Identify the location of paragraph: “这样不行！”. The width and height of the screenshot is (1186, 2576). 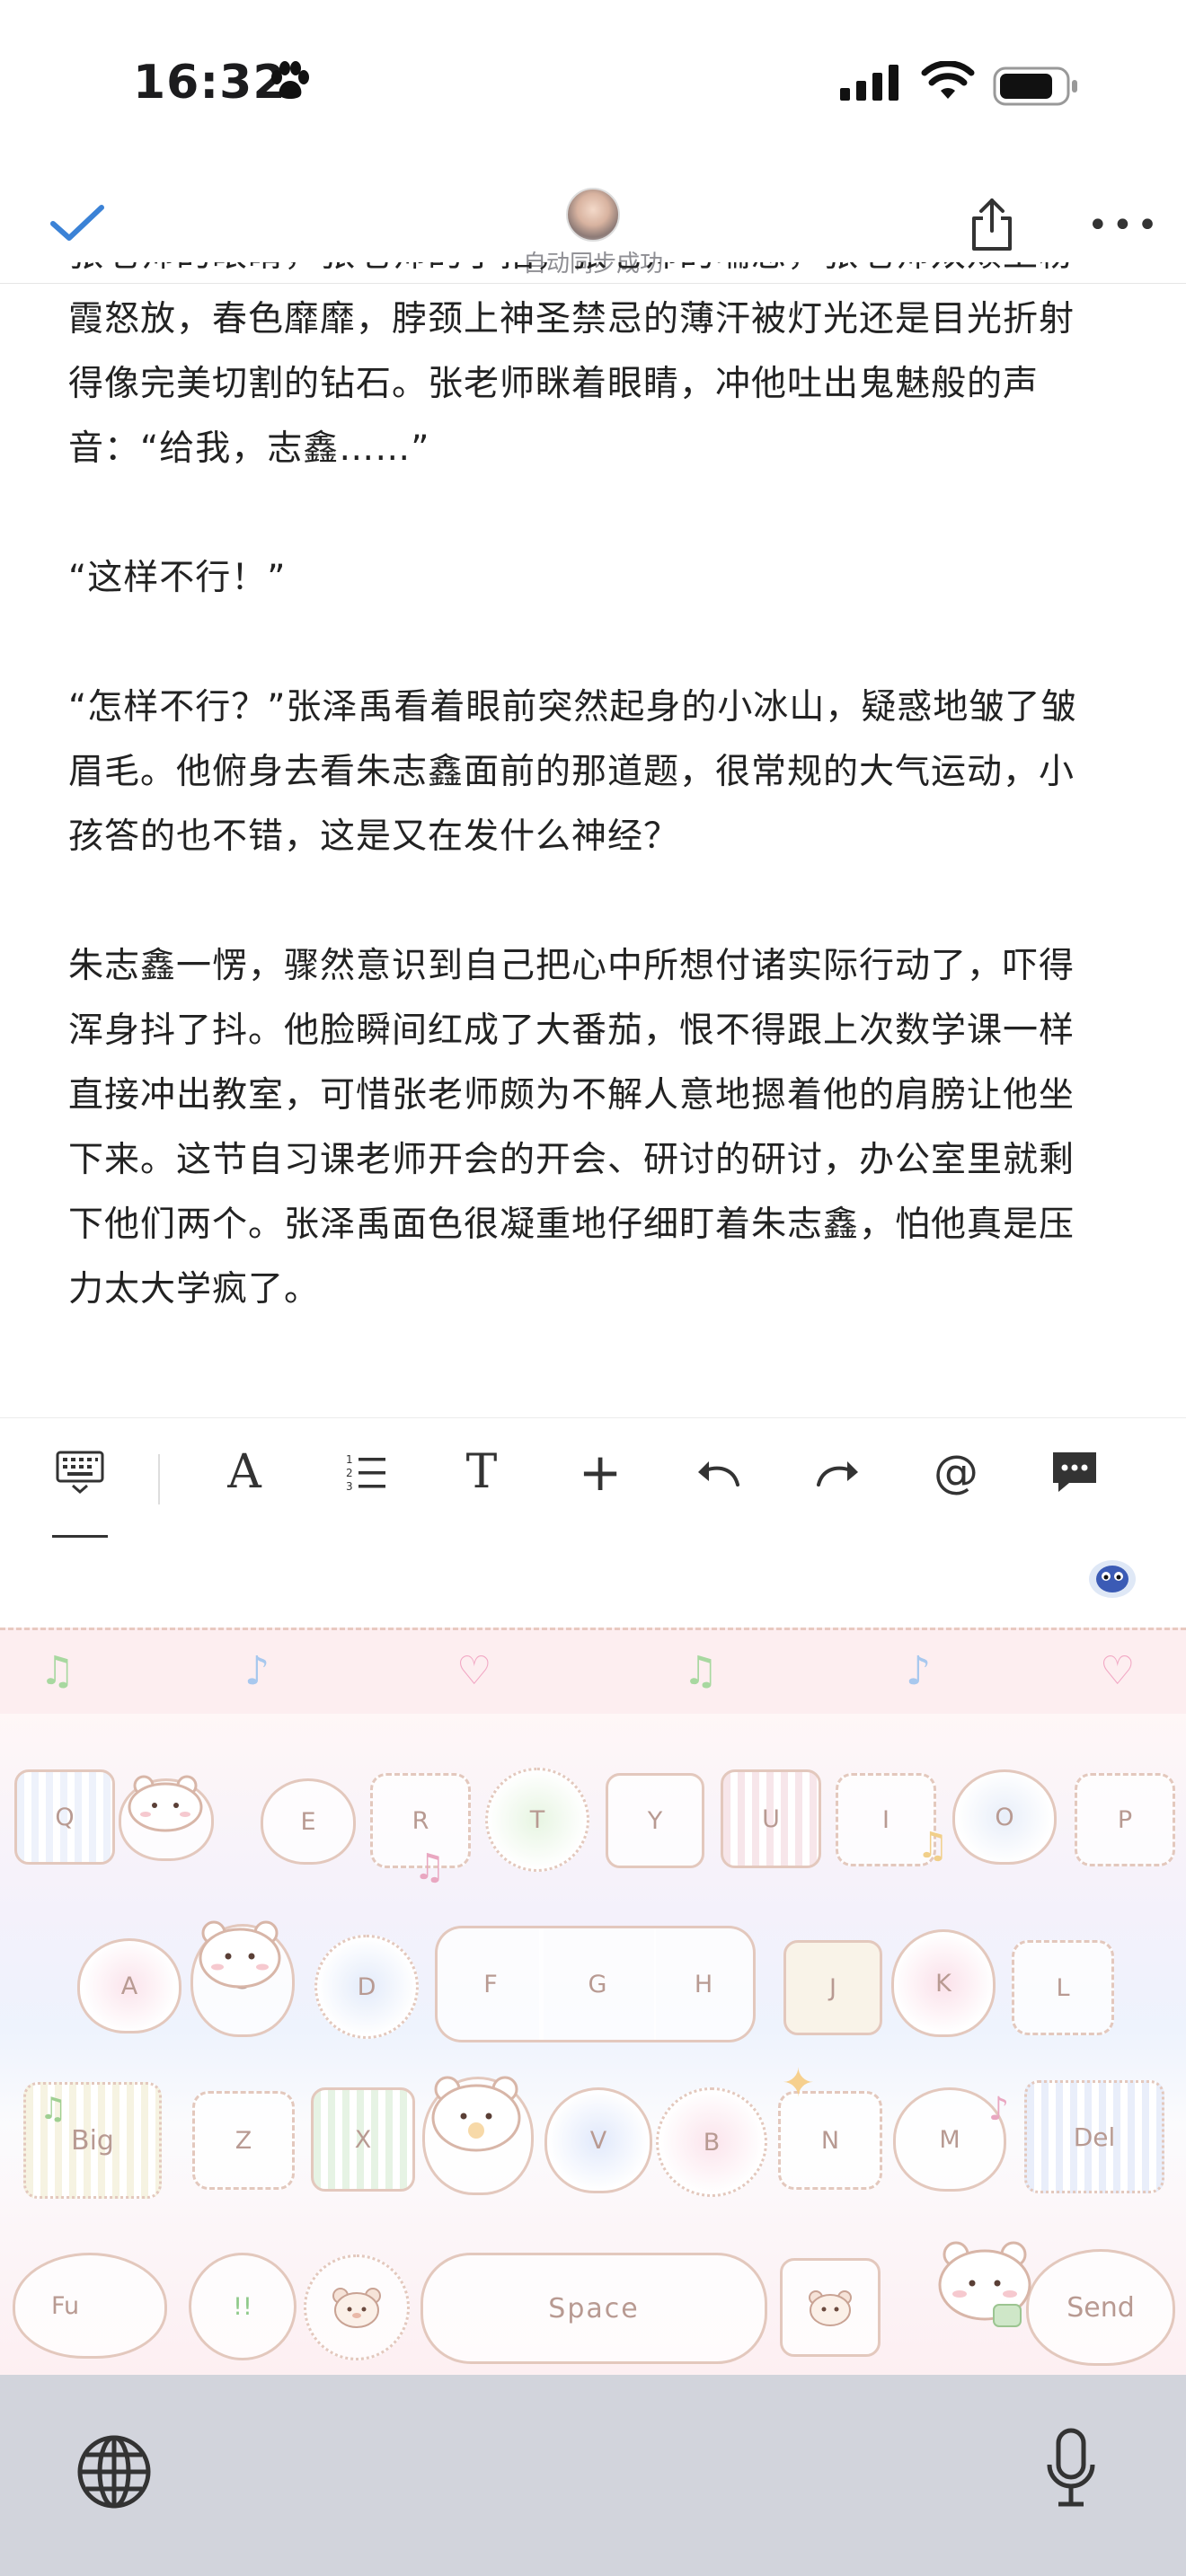
(177, 578).